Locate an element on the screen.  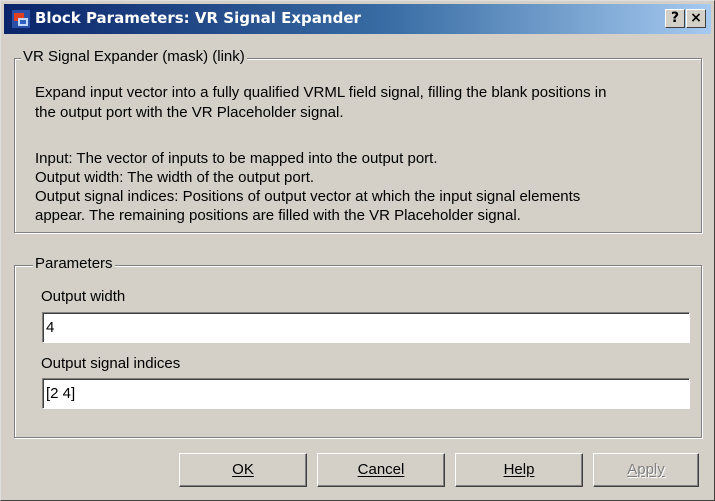
ok-button-label: OK is located at coordinates (243, 469).